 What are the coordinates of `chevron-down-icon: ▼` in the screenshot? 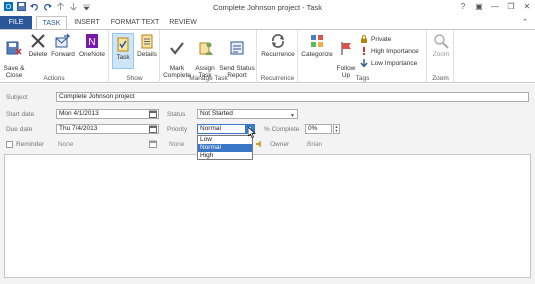 It's located at (292, 116).